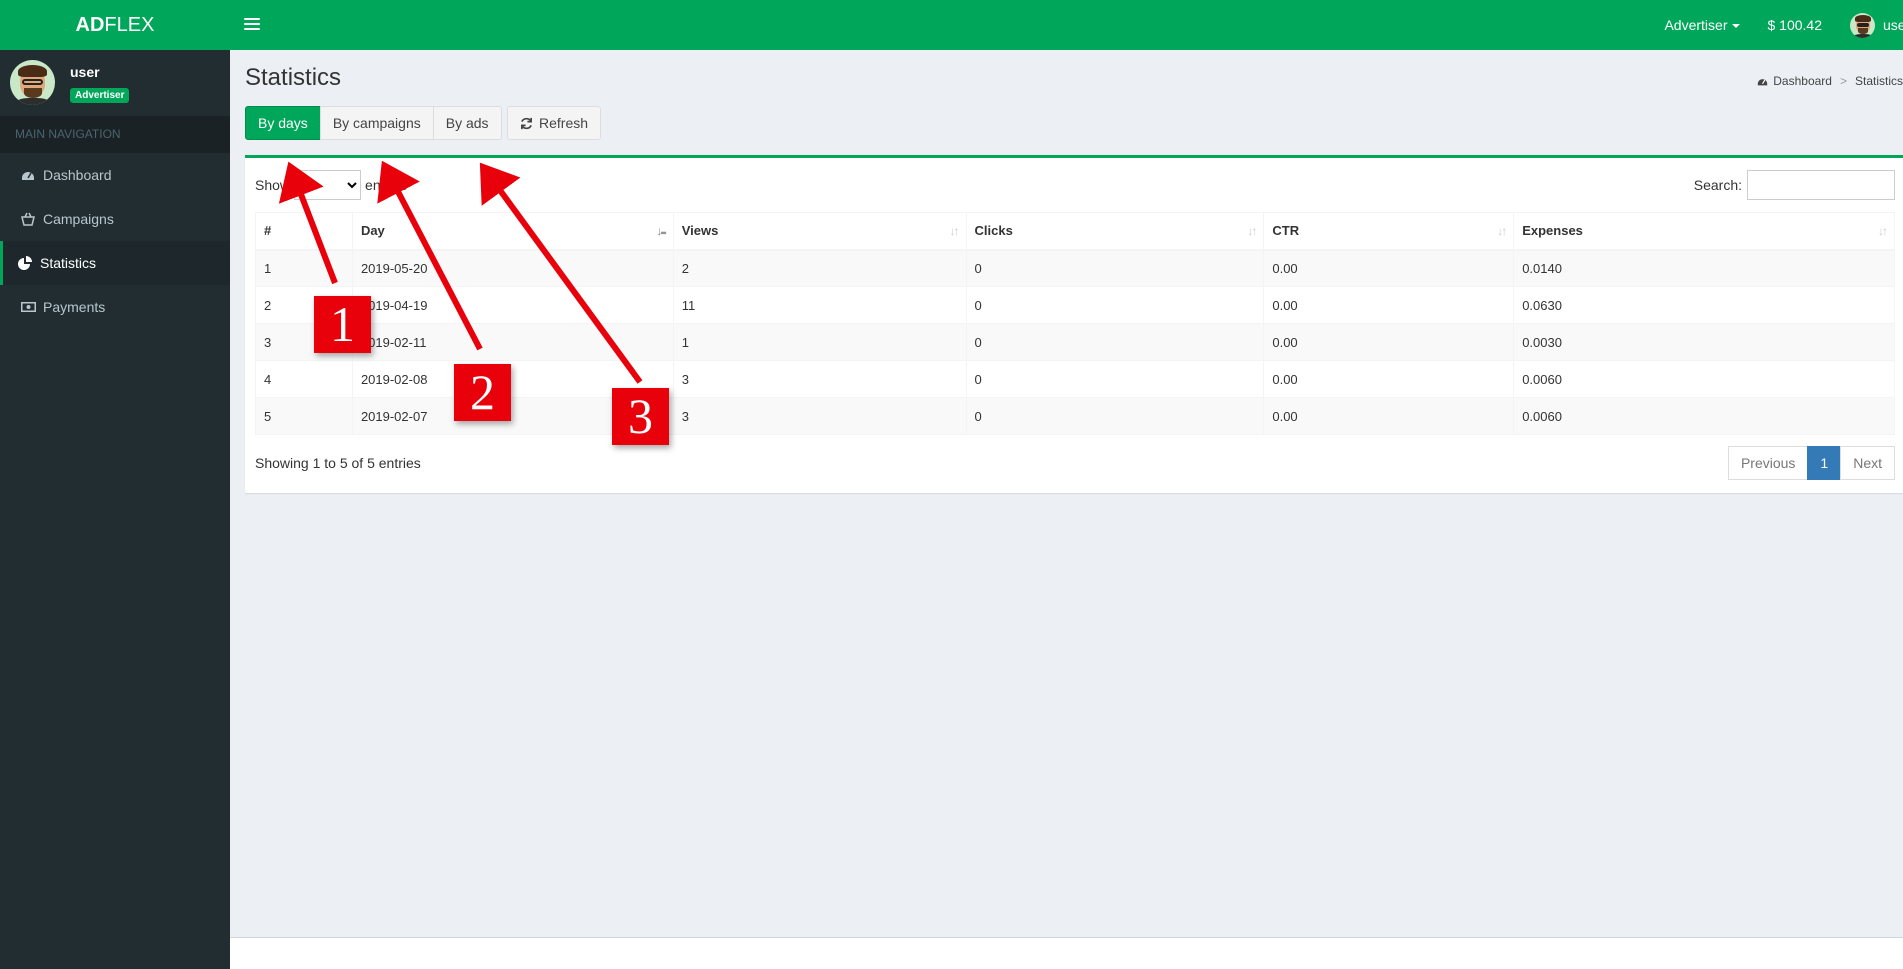 The width and height of the screenshot is (1903, 969). I want to click on show-label: Show, so click(273, 185).